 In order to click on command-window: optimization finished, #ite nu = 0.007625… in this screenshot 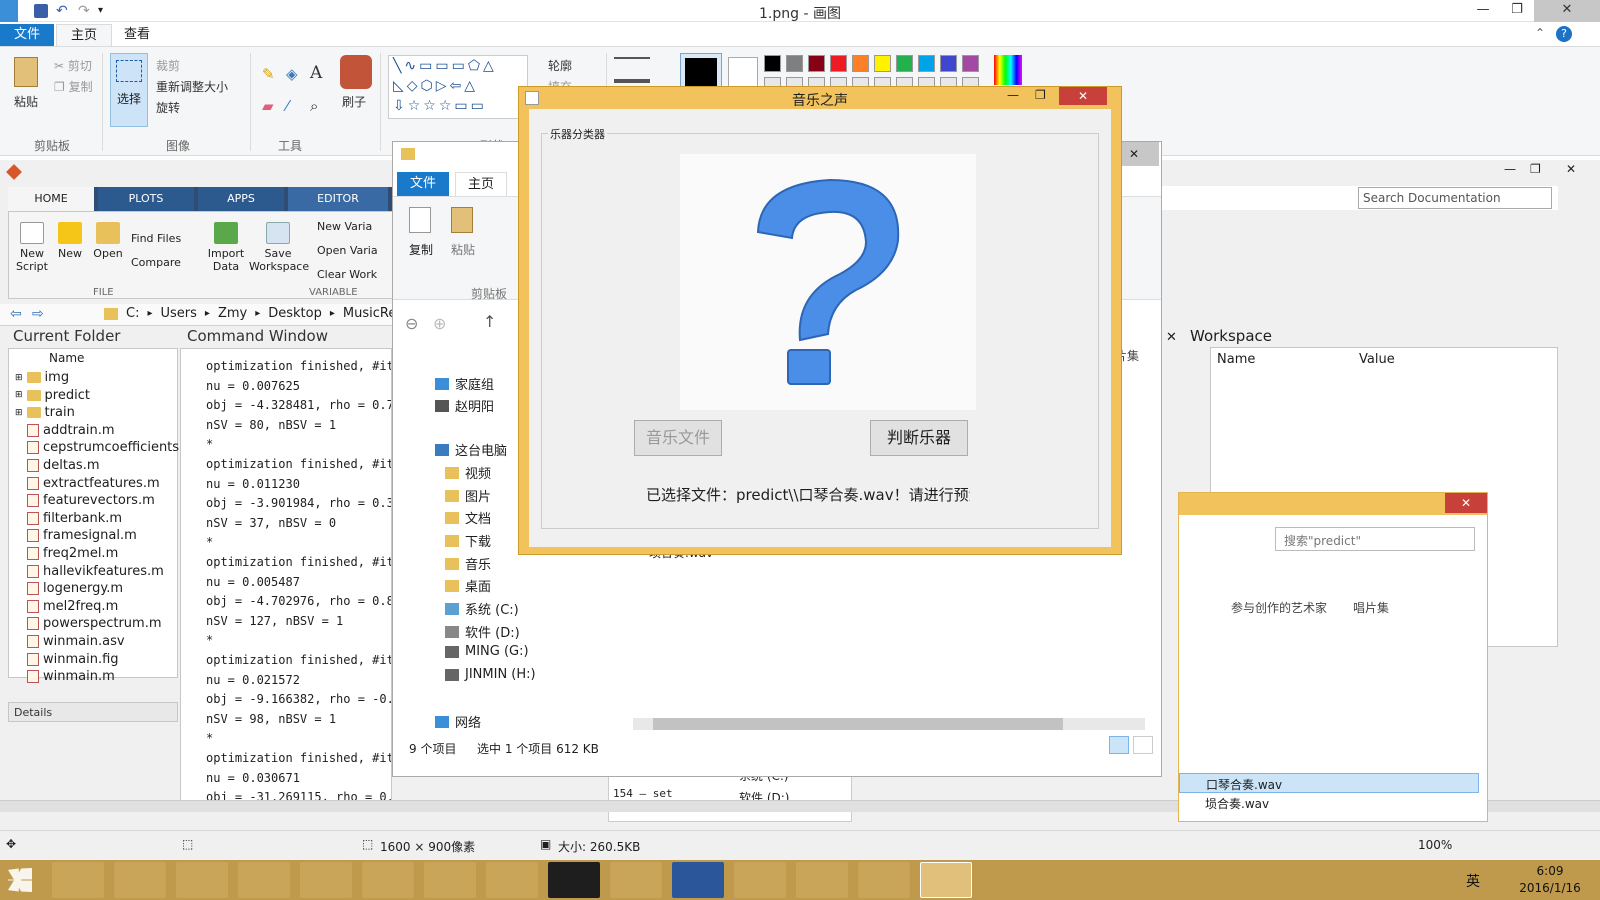, I will do `click(286, 578)`.